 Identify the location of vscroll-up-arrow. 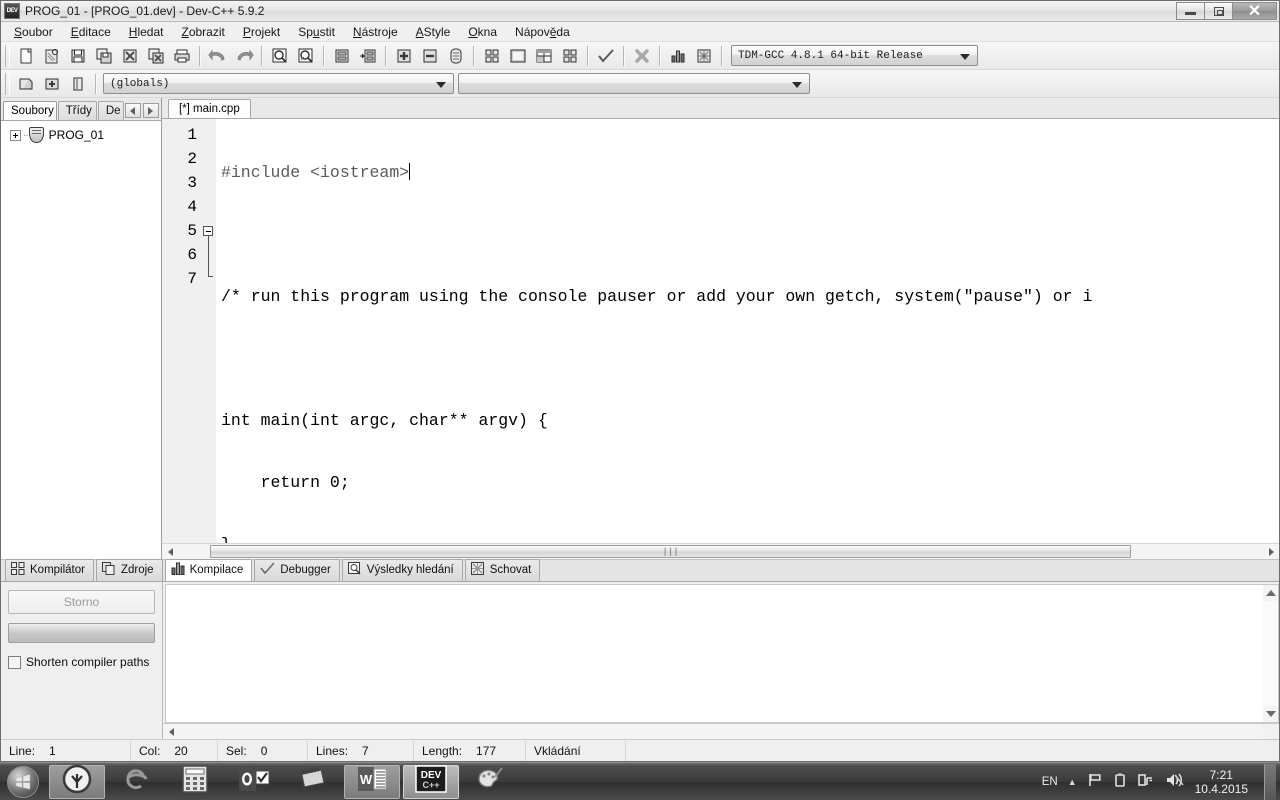
(1270, 593).